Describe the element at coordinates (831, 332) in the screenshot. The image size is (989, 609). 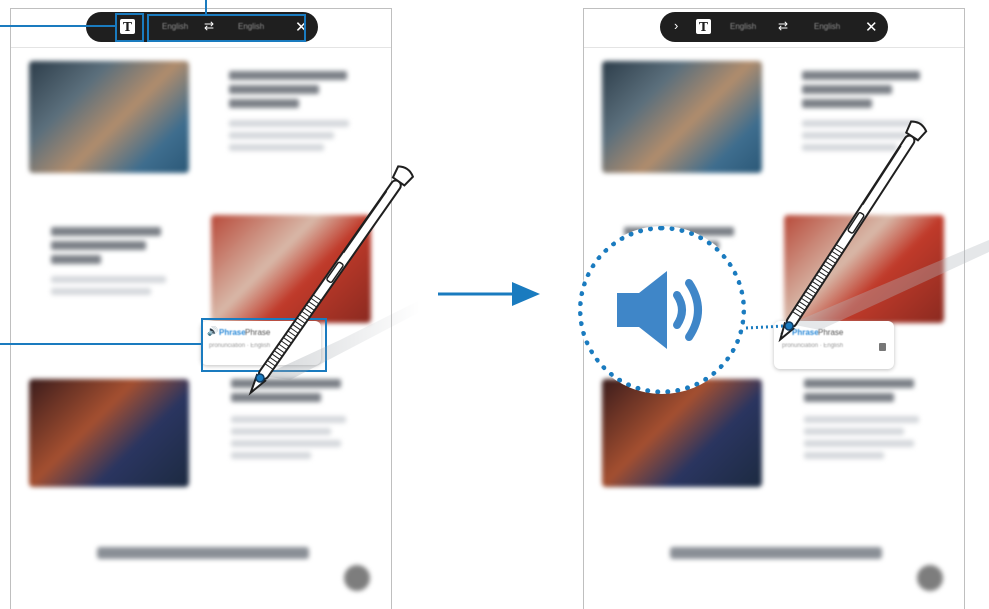
I see `popup-translation: Phrase` at that location.